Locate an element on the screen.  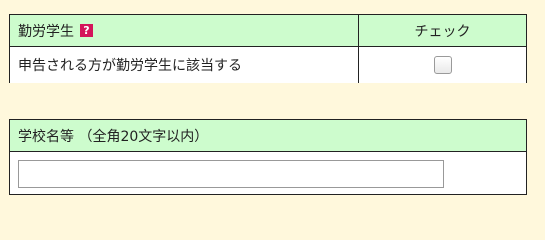
school-name-label: 学校名等 （全角20文字以内） is located at coordinates (113, 136).